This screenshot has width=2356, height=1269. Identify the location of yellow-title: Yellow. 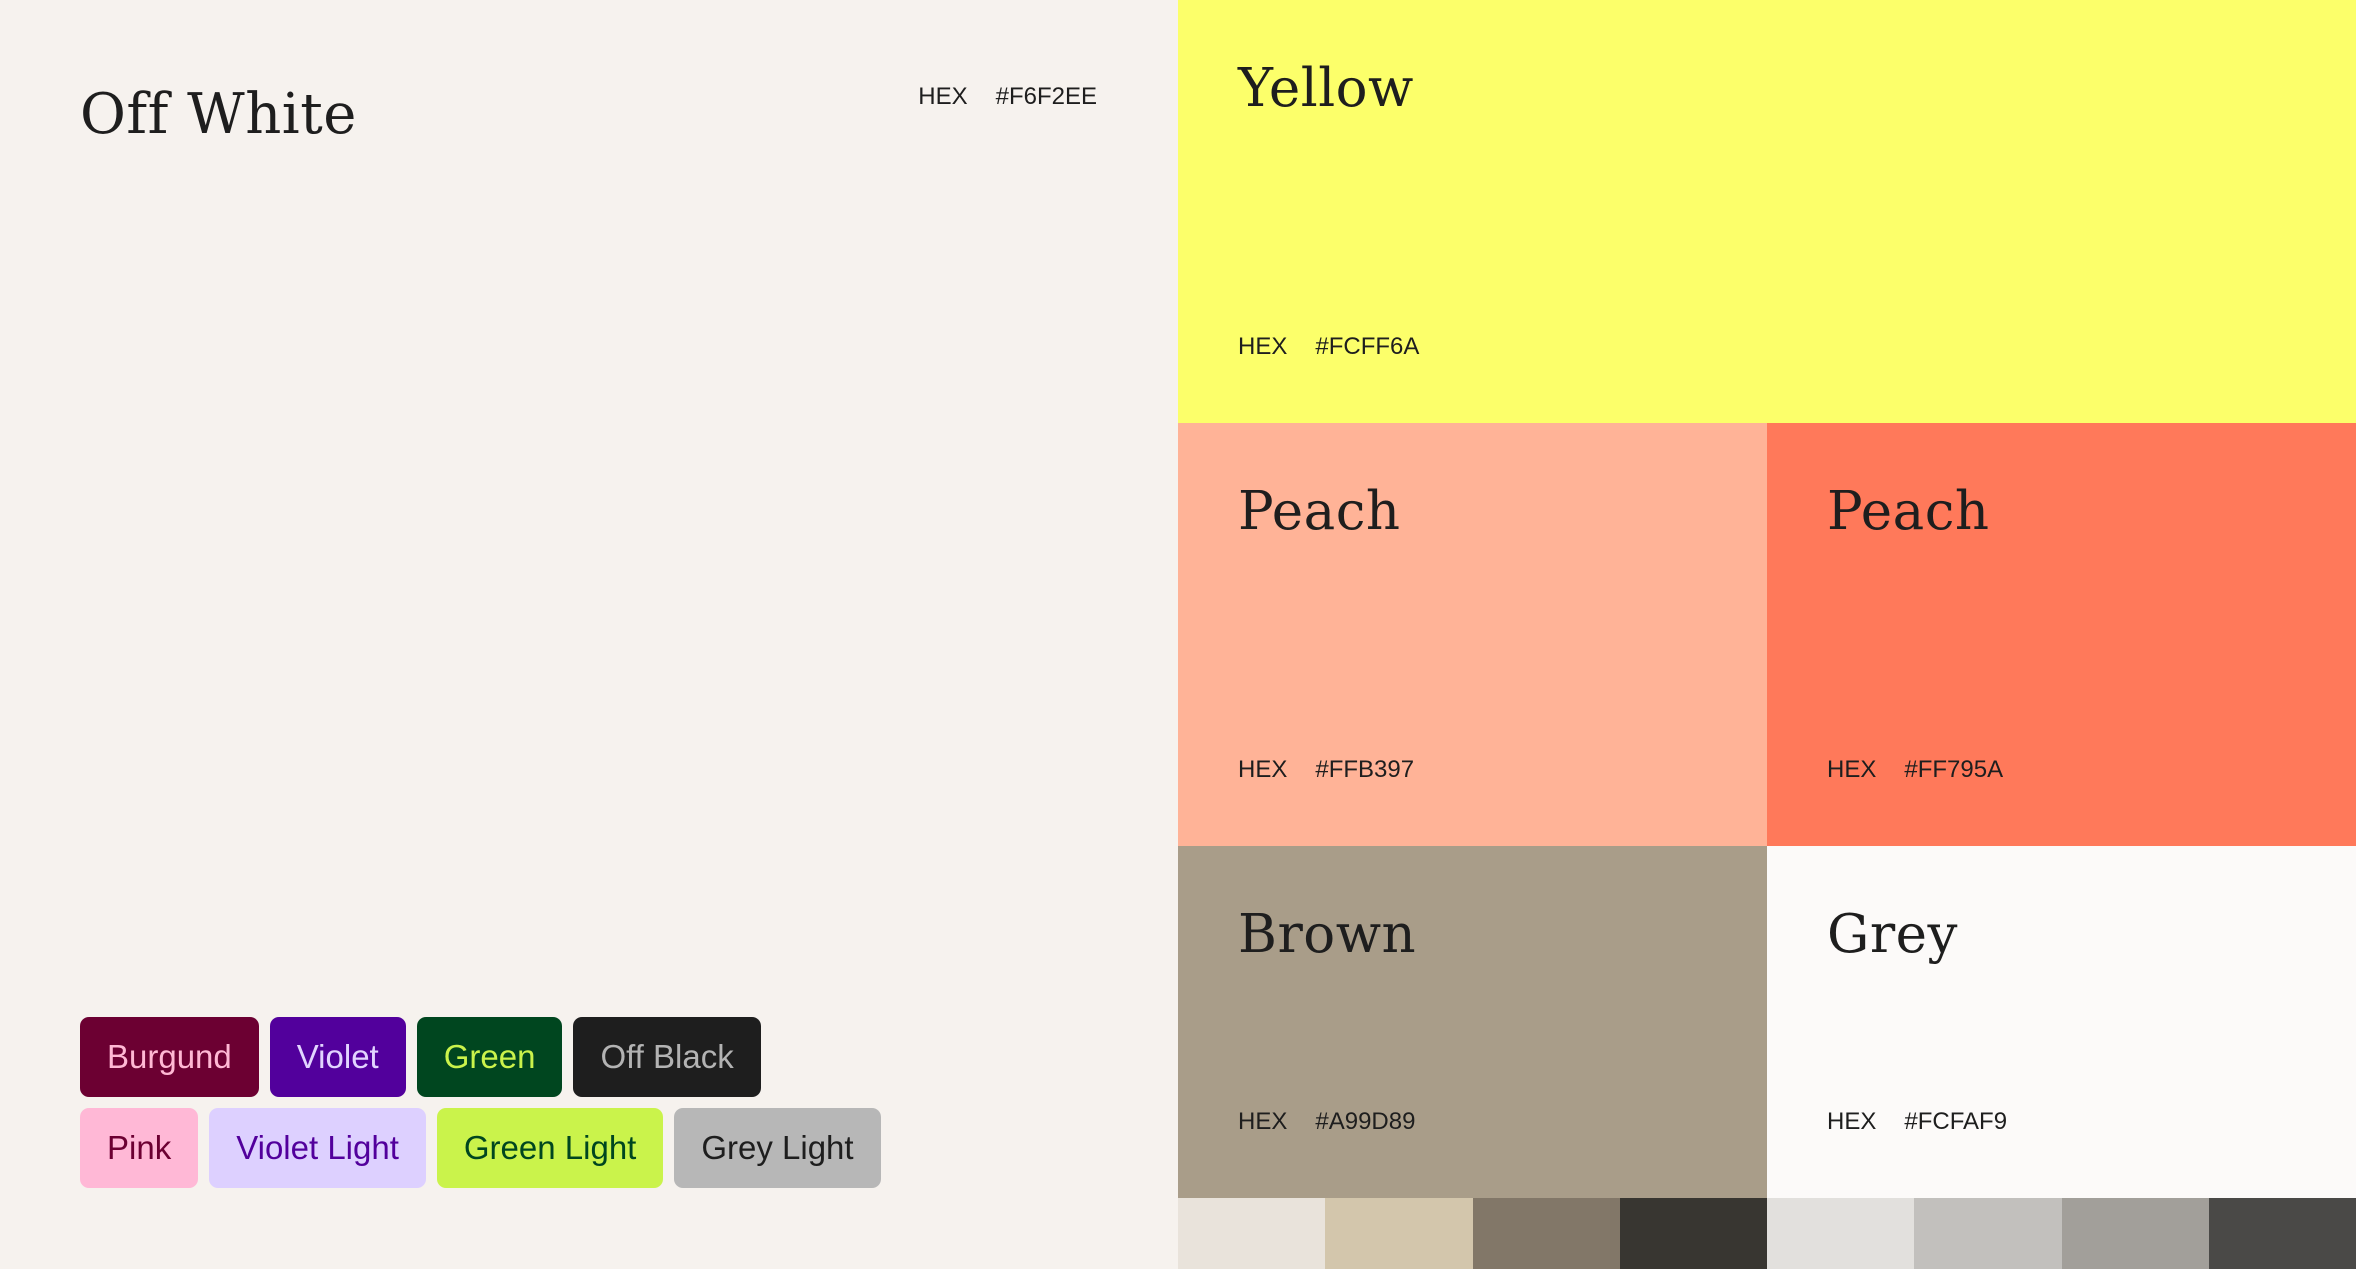
(1326, 88).